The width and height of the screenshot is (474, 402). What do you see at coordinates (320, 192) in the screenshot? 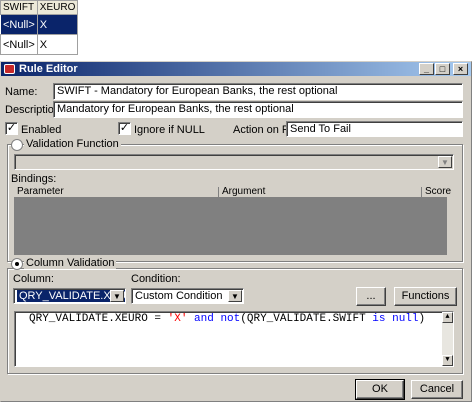
I see `column-header-argument: Argument` at bounding box center [320, 192].